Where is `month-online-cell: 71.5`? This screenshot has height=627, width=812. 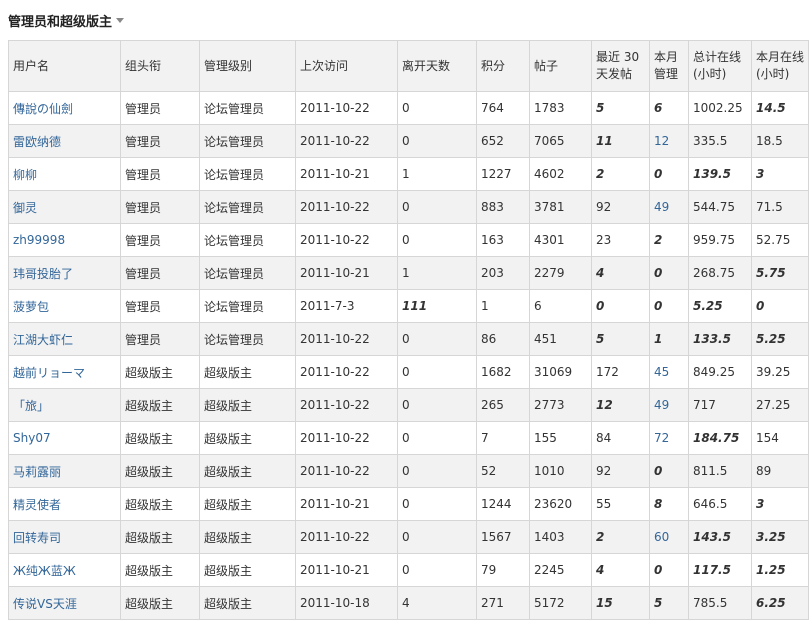
month-online-cell: 71.5 is located at coordinates (780, 207).